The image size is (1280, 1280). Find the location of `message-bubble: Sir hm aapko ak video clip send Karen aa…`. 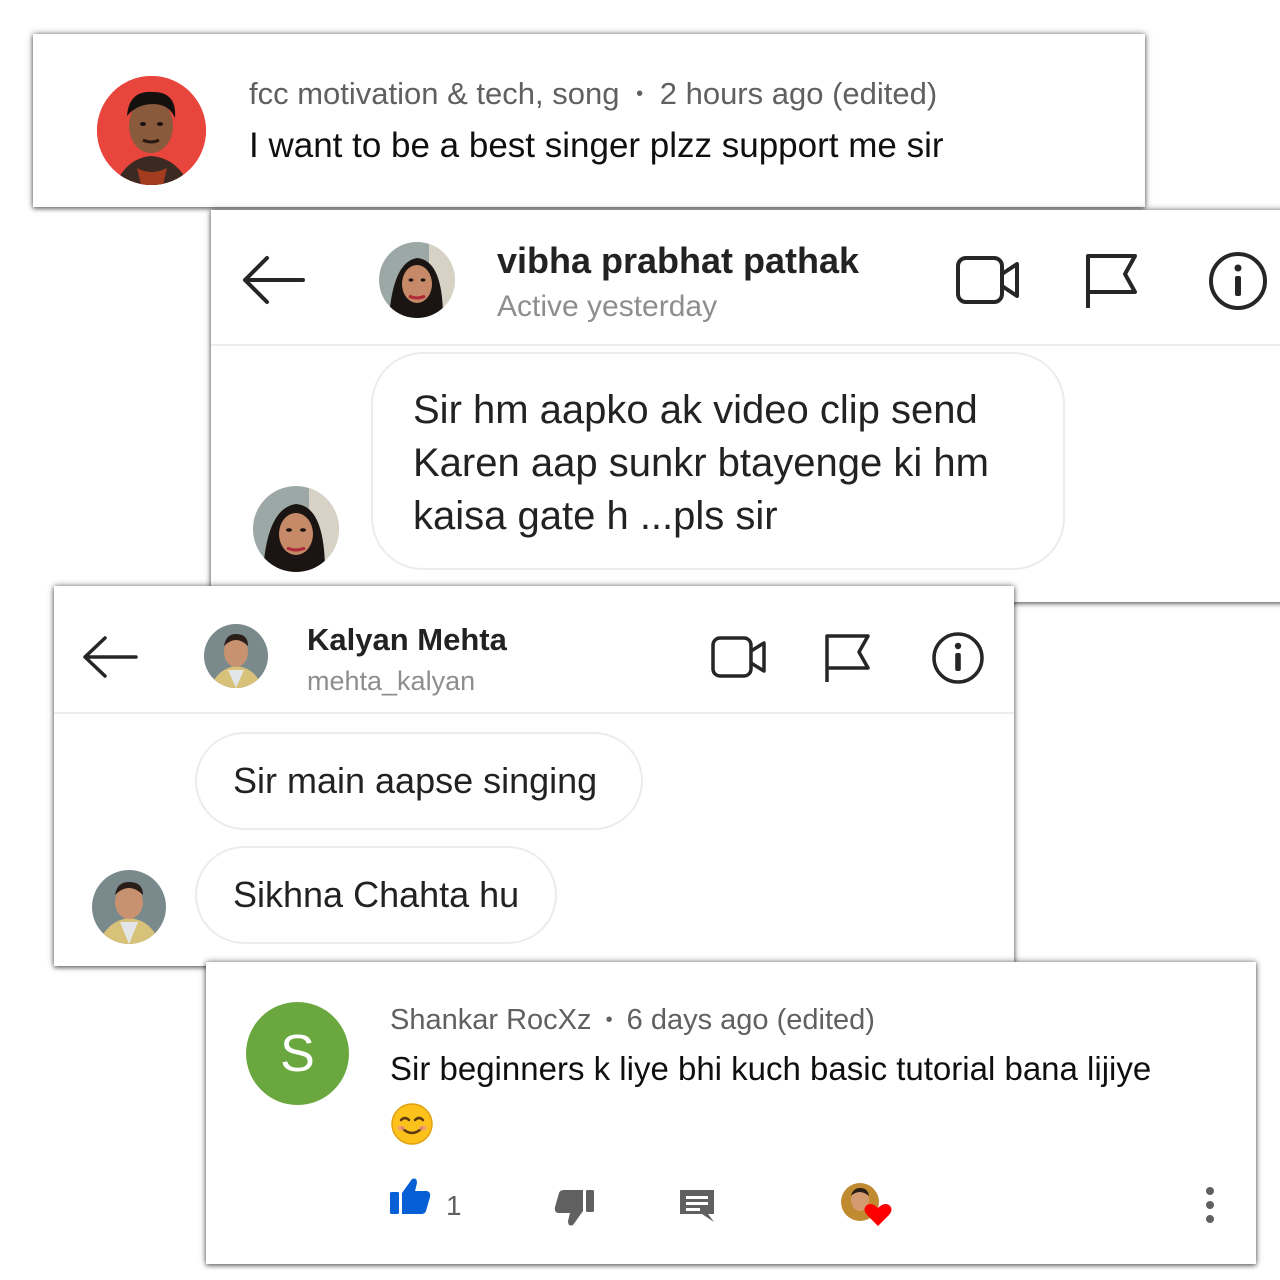

message-bubble: Sir hm aapko ak video clip send Karen aa… is located at coordinates (718, 461).